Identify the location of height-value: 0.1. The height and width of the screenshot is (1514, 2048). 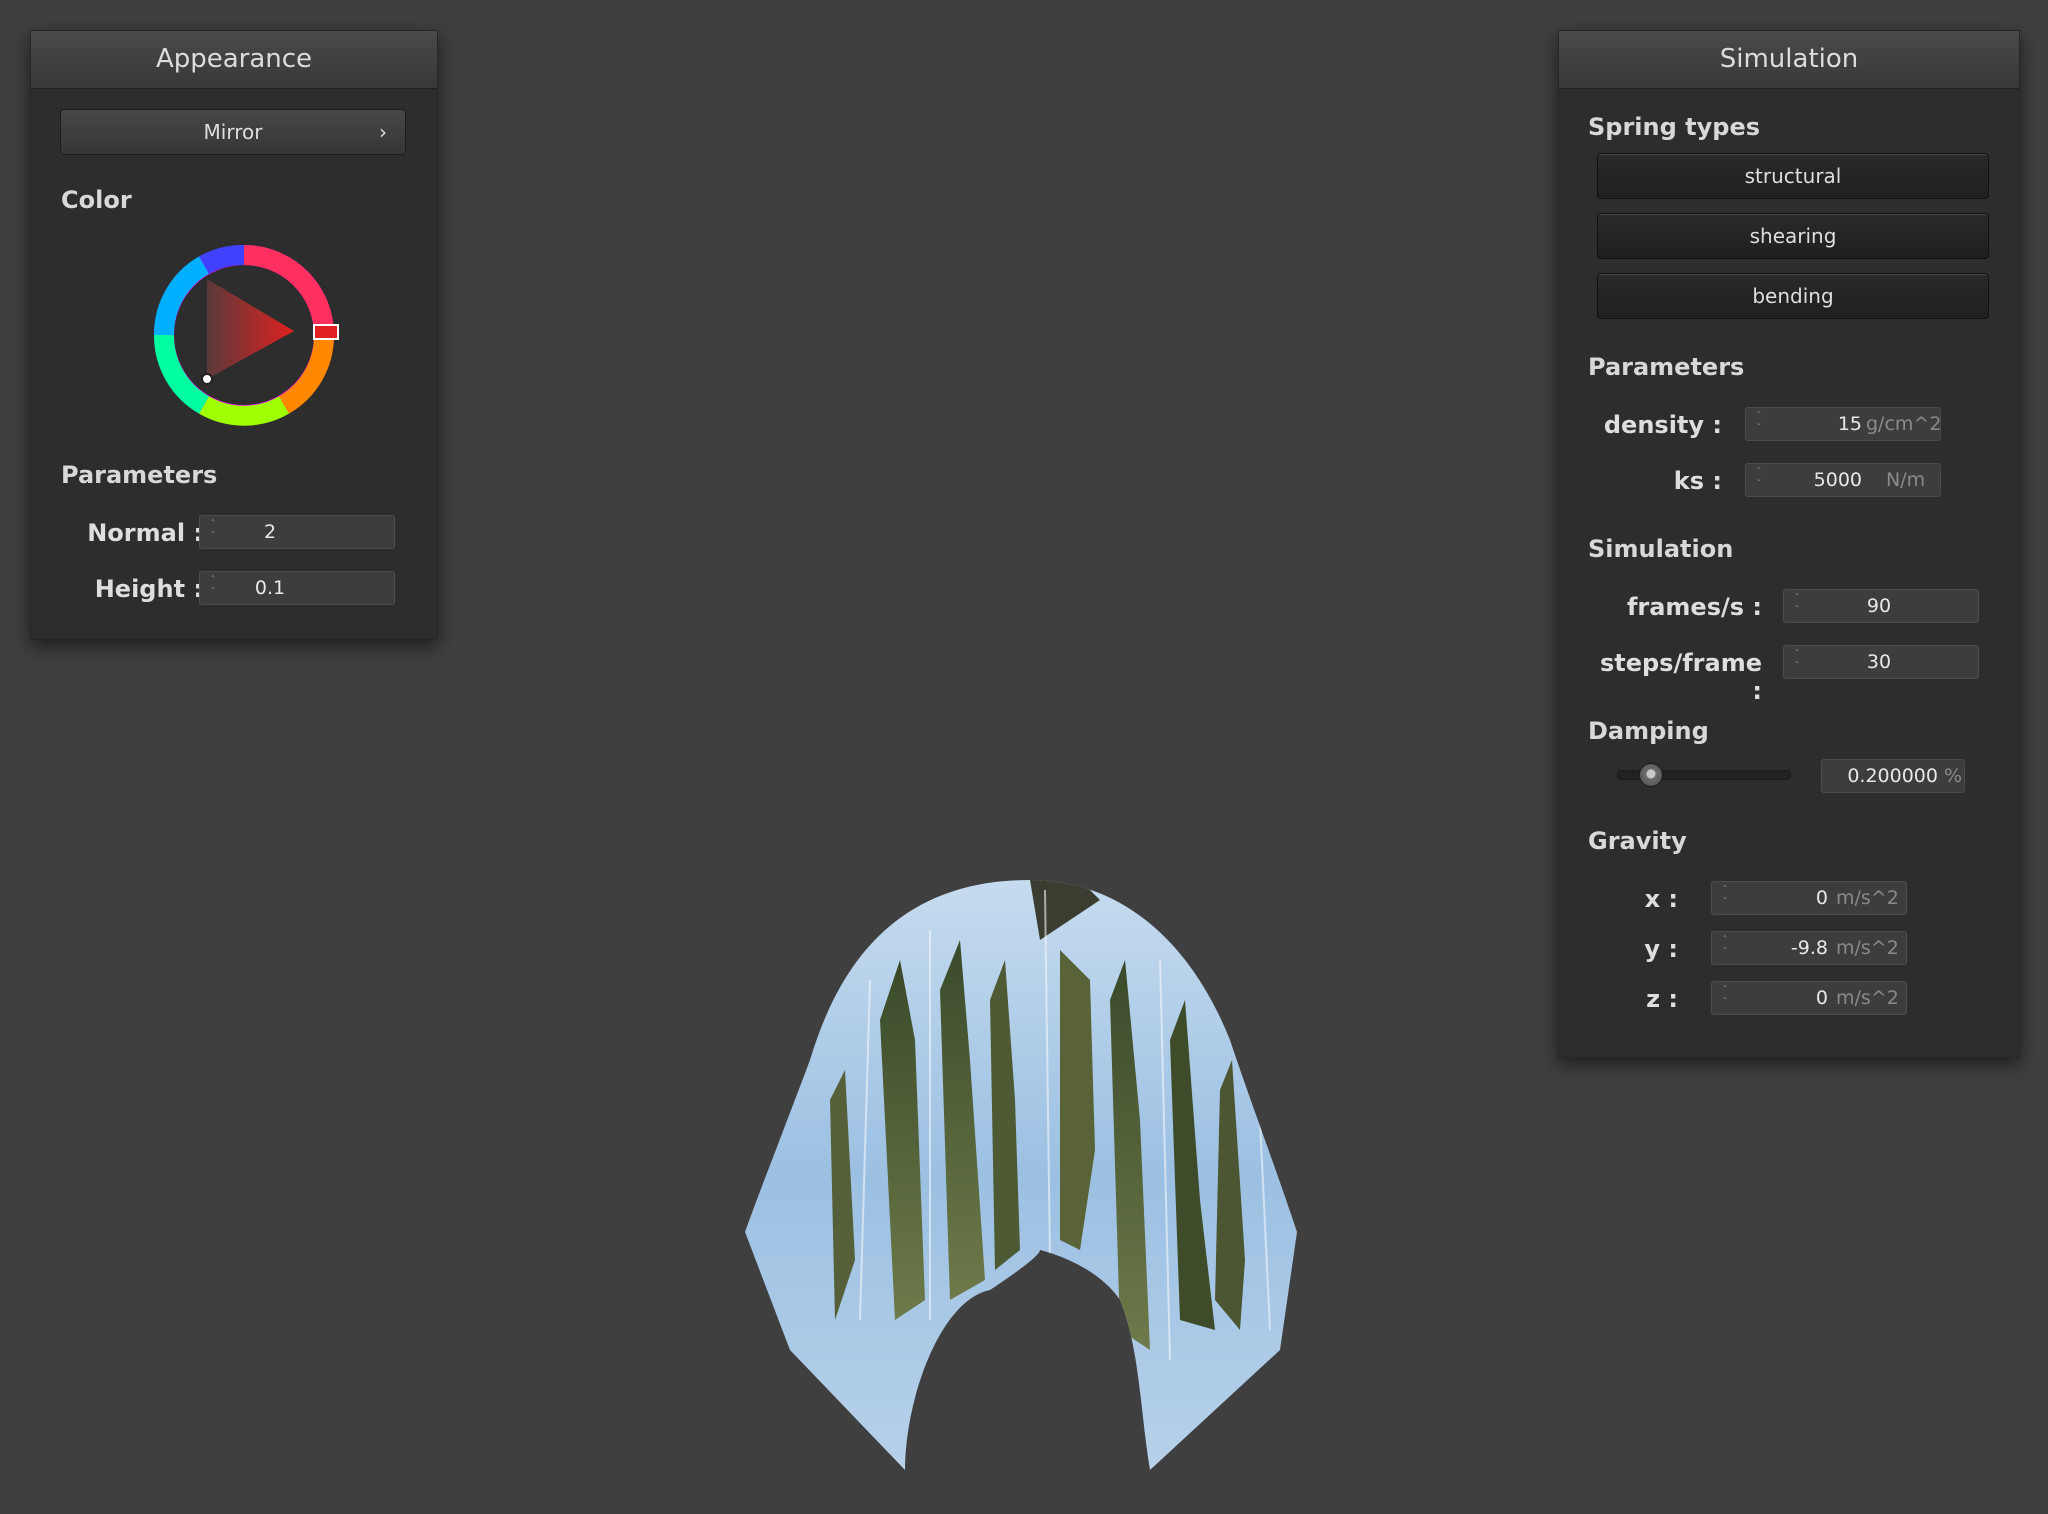
(270, 588).